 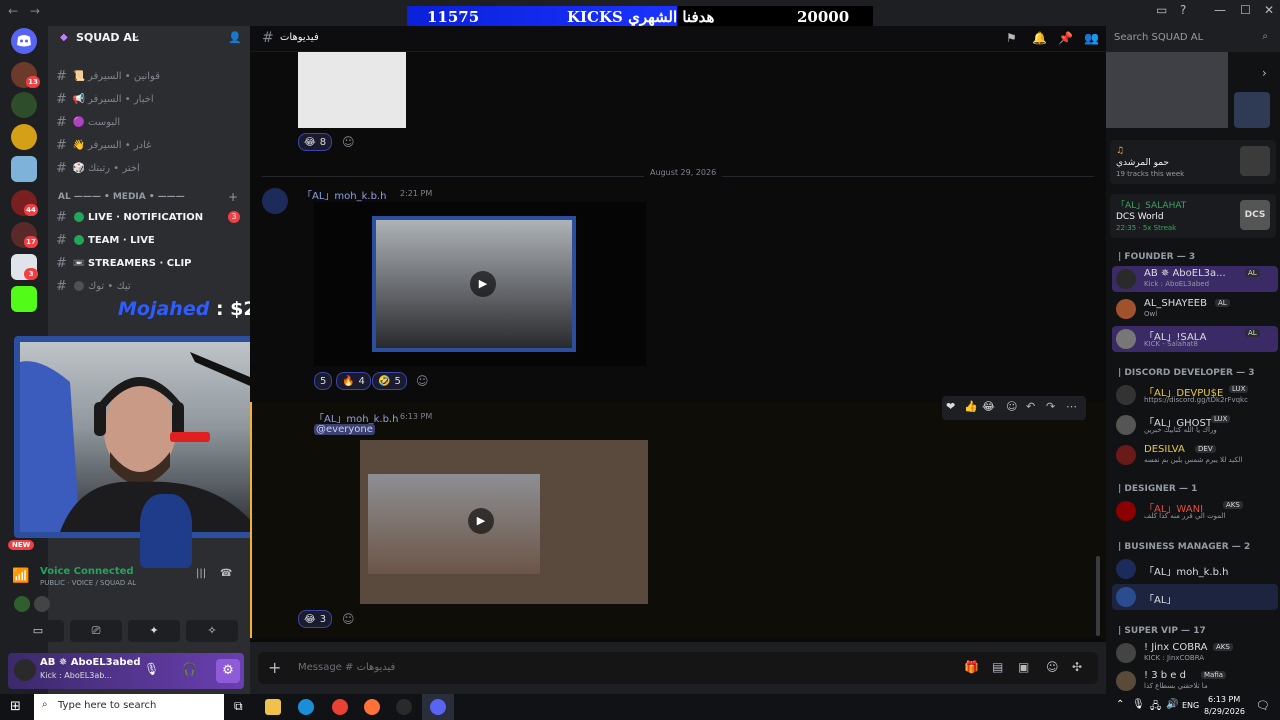 What do you see at coordinates (151, 263) in the screenshot?
I see `channel-item: # 📼 STREAMERS · CLIP` at bounding box center [151, 263].